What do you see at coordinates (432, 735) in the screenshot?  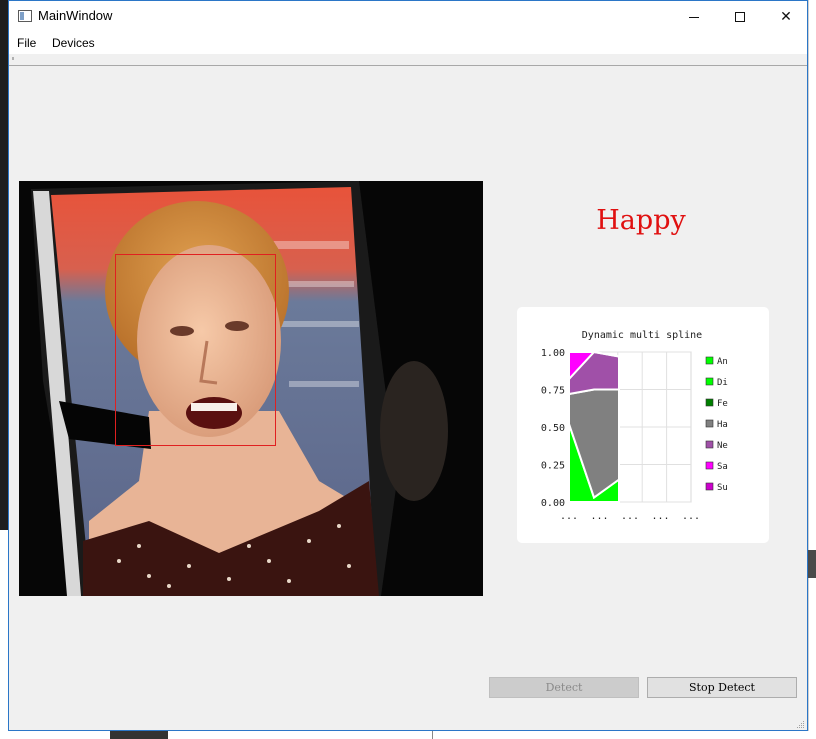 I see `background-divider` at bounding box center [432, 735].